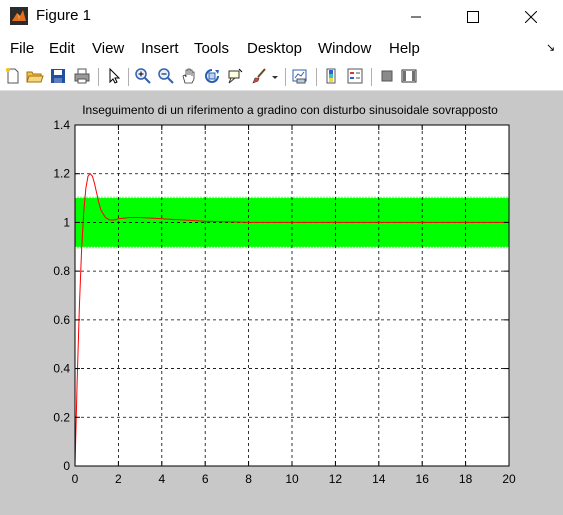  I want to click on x-tick-label: 20, so click(509, 479).